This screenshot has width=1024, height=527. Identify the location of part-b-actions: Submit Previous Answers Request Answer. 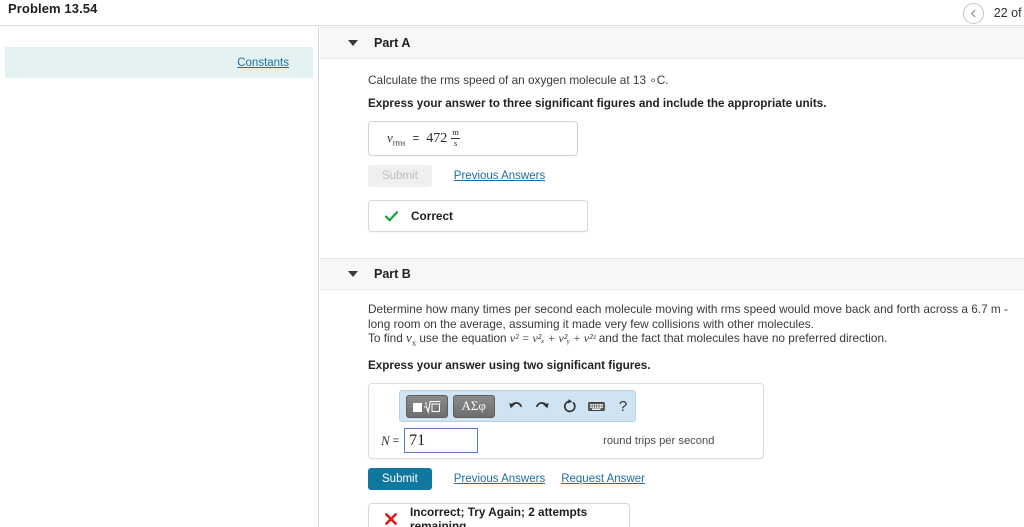
(696, 479).